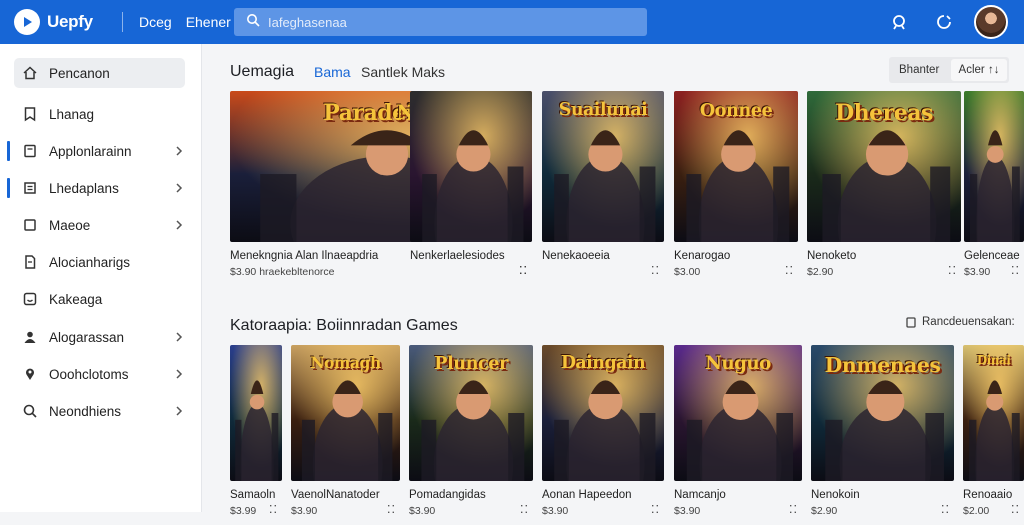 The width and height of the screenshot is (1024, 525). I want to click on nav-link-1: Dceg, so click(155, 22).